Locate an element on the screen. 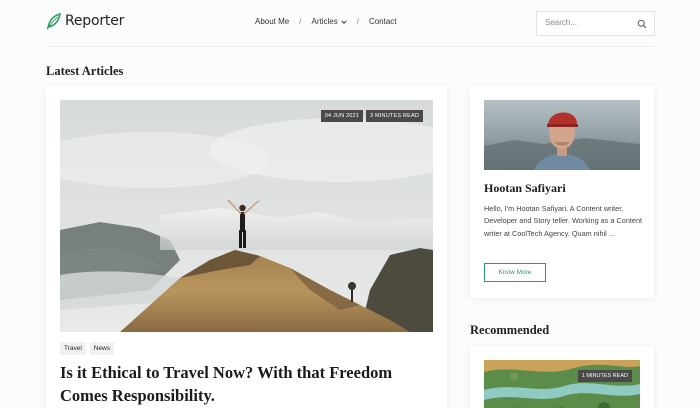 Image resolution: width=700 pixels, height=408 pixels. river-landscape-image is located at coordinates (562, 384).